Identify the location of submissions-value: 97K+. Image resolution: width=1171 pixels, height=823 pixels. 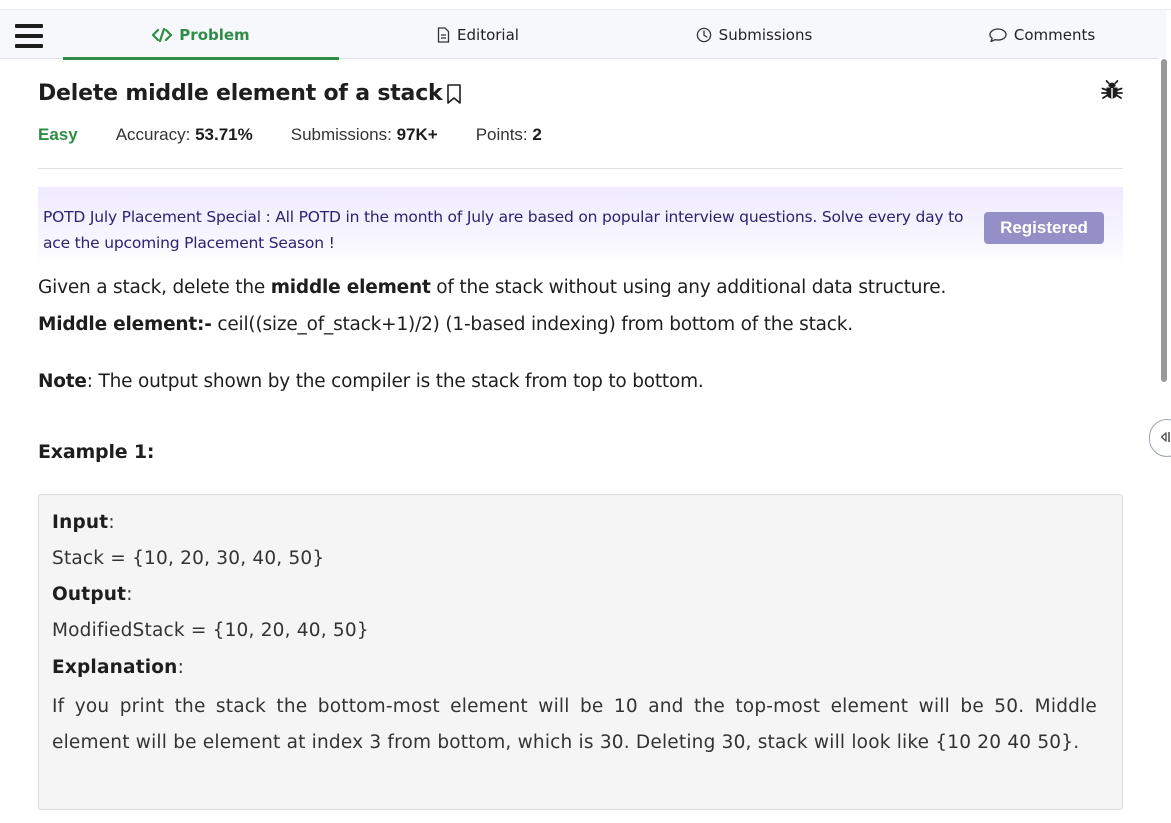
(417, 134).